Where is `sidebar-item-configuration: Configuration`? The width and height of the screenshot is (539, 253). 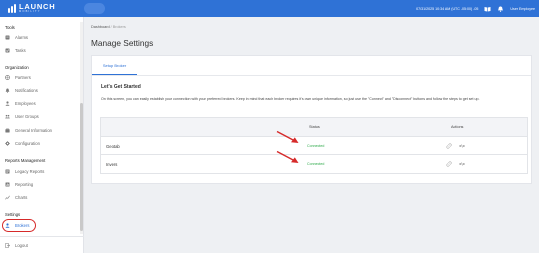
sidebar-item-configuration: Configuration is located at coordinates (40, 143).